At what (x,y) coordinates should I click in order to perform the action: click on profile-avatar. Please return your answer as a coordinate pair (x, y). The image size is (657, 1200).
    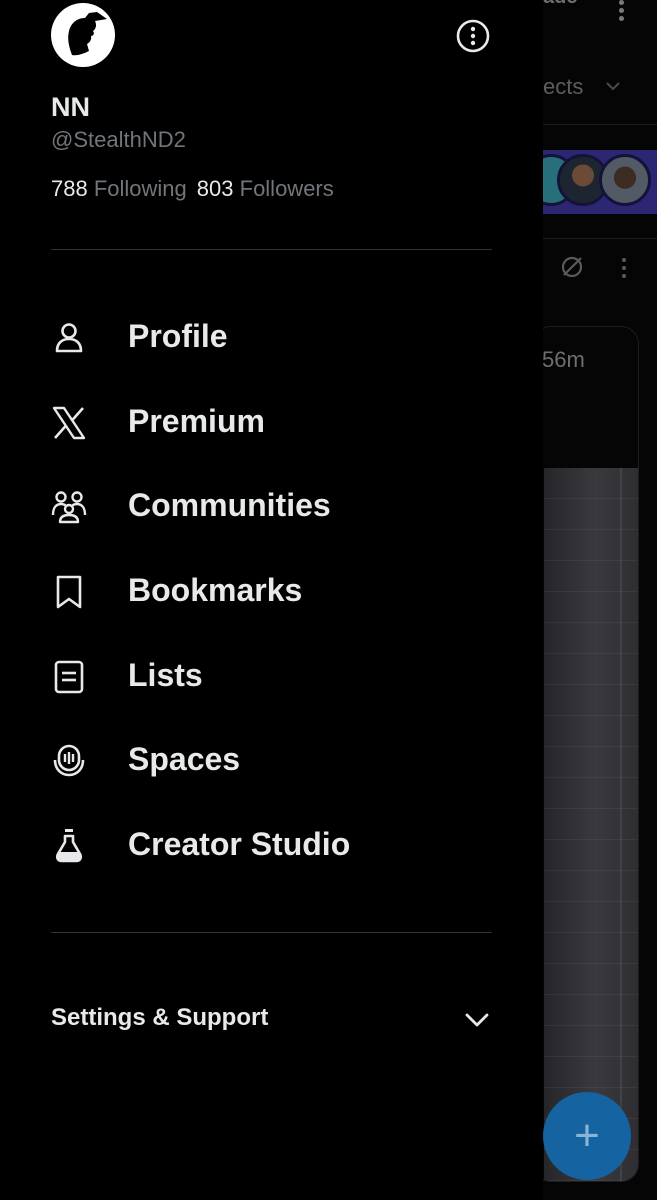
    Looking at the image, I should click on (83, 35).